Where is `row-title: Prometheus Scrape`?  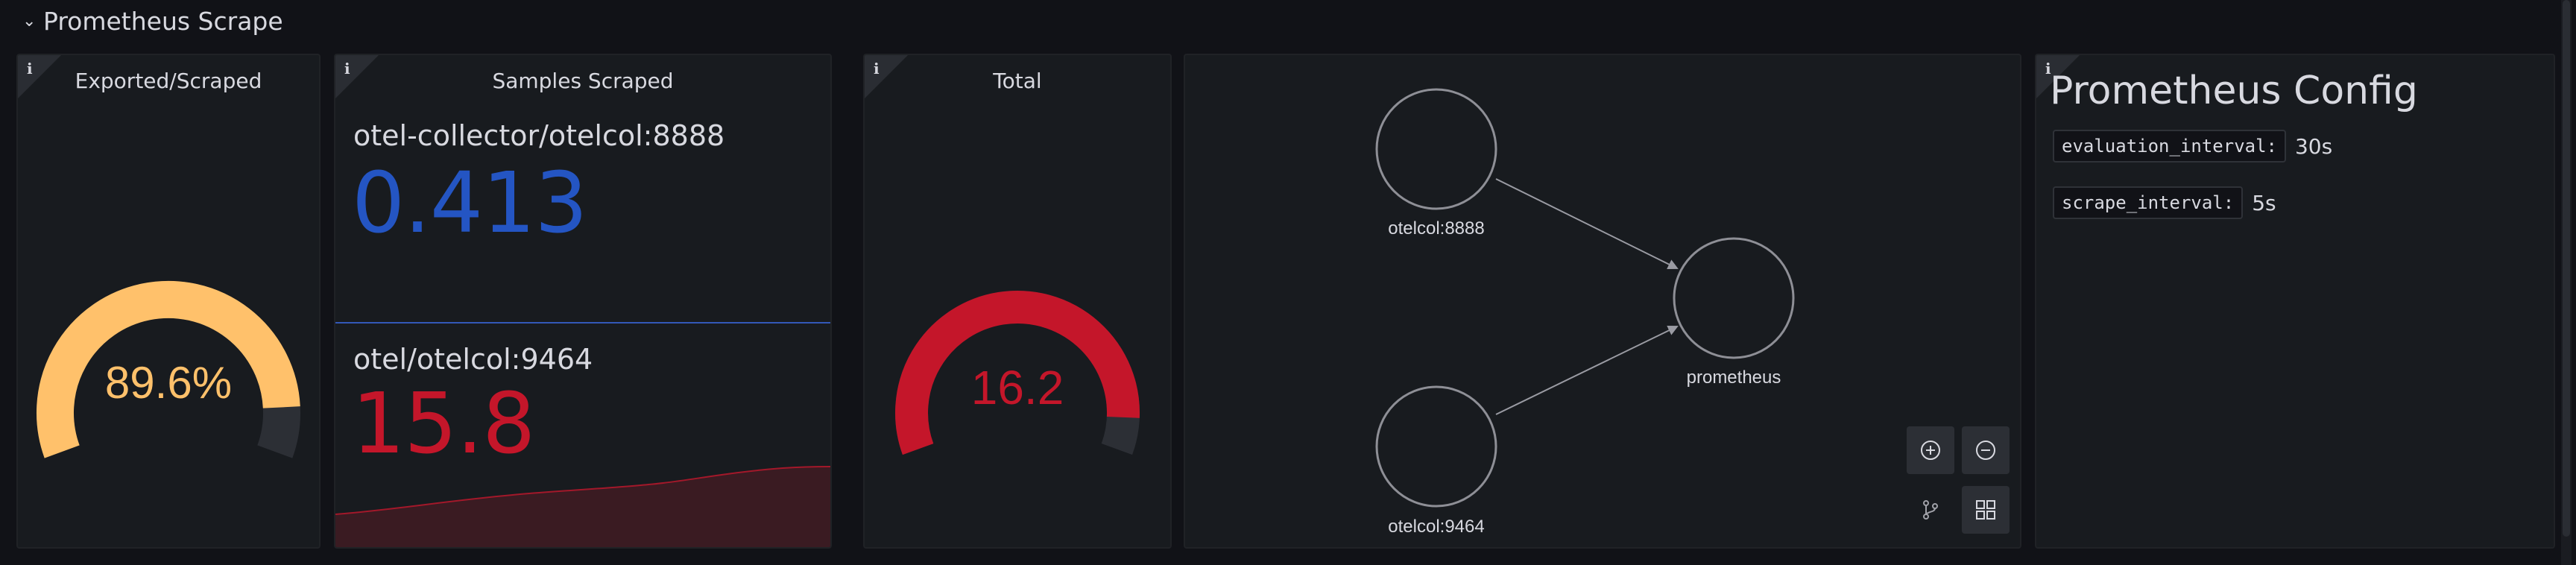 row-title: Prometheus Scrape is located at coordinates (163, 21).